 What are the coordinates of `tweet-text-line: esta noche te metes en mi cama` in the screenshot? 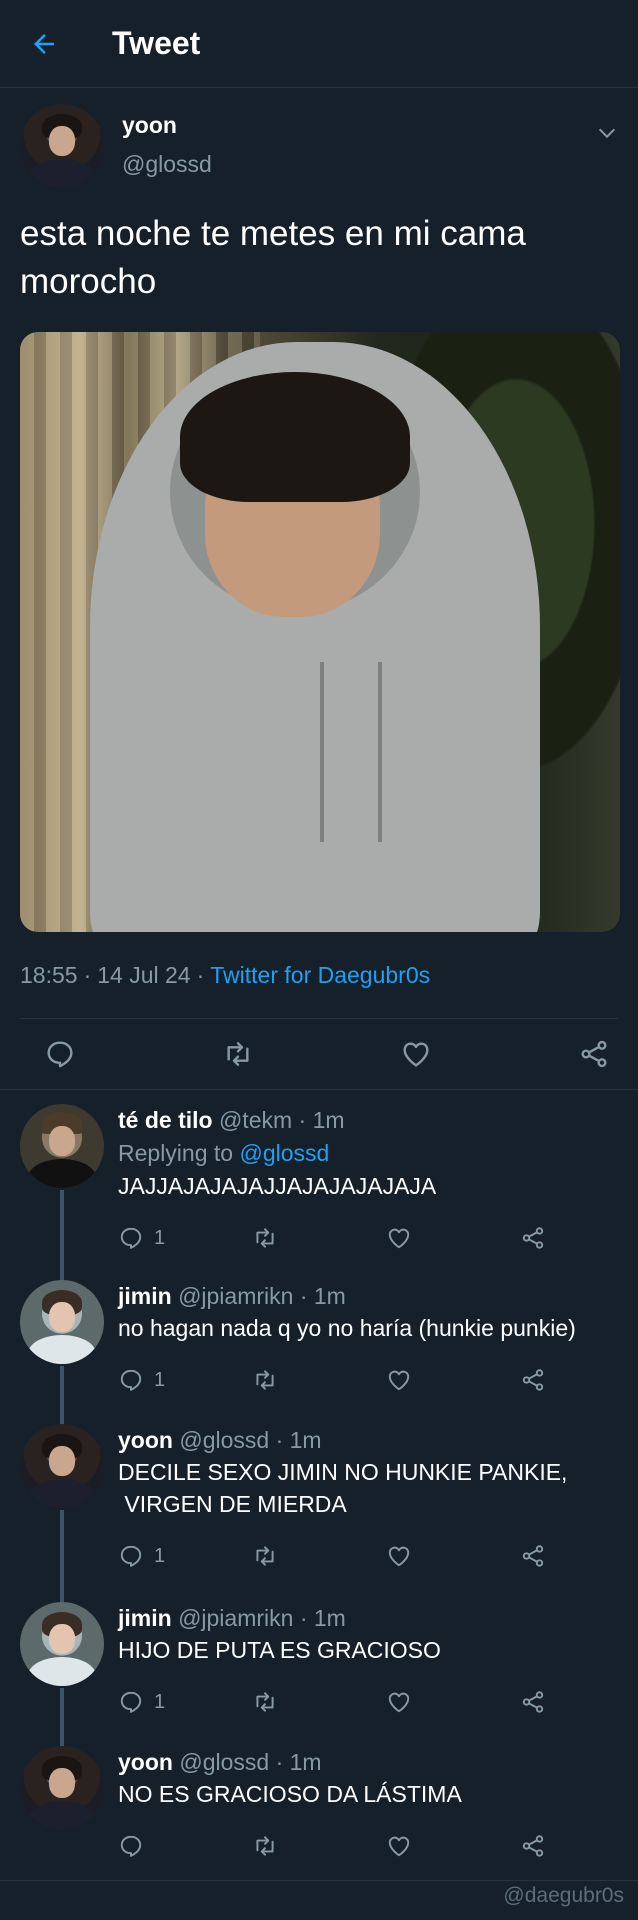 It's located at (273, 233).